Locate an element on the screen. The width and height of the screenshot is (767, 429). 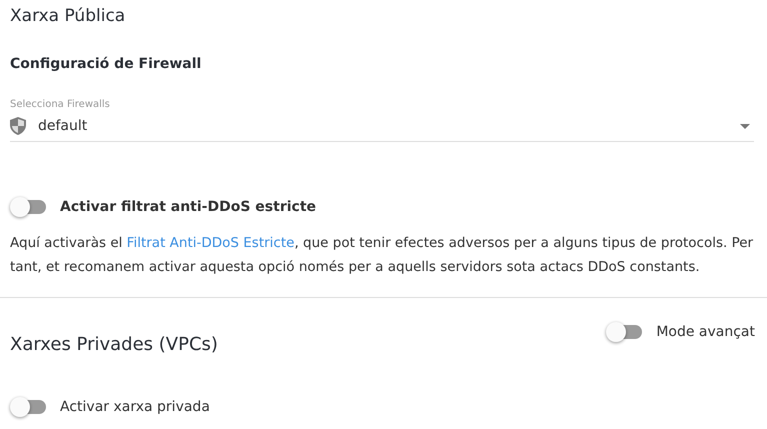
section-title: Xarxes Privades (VPCs) is located at coordinates (114, 344).